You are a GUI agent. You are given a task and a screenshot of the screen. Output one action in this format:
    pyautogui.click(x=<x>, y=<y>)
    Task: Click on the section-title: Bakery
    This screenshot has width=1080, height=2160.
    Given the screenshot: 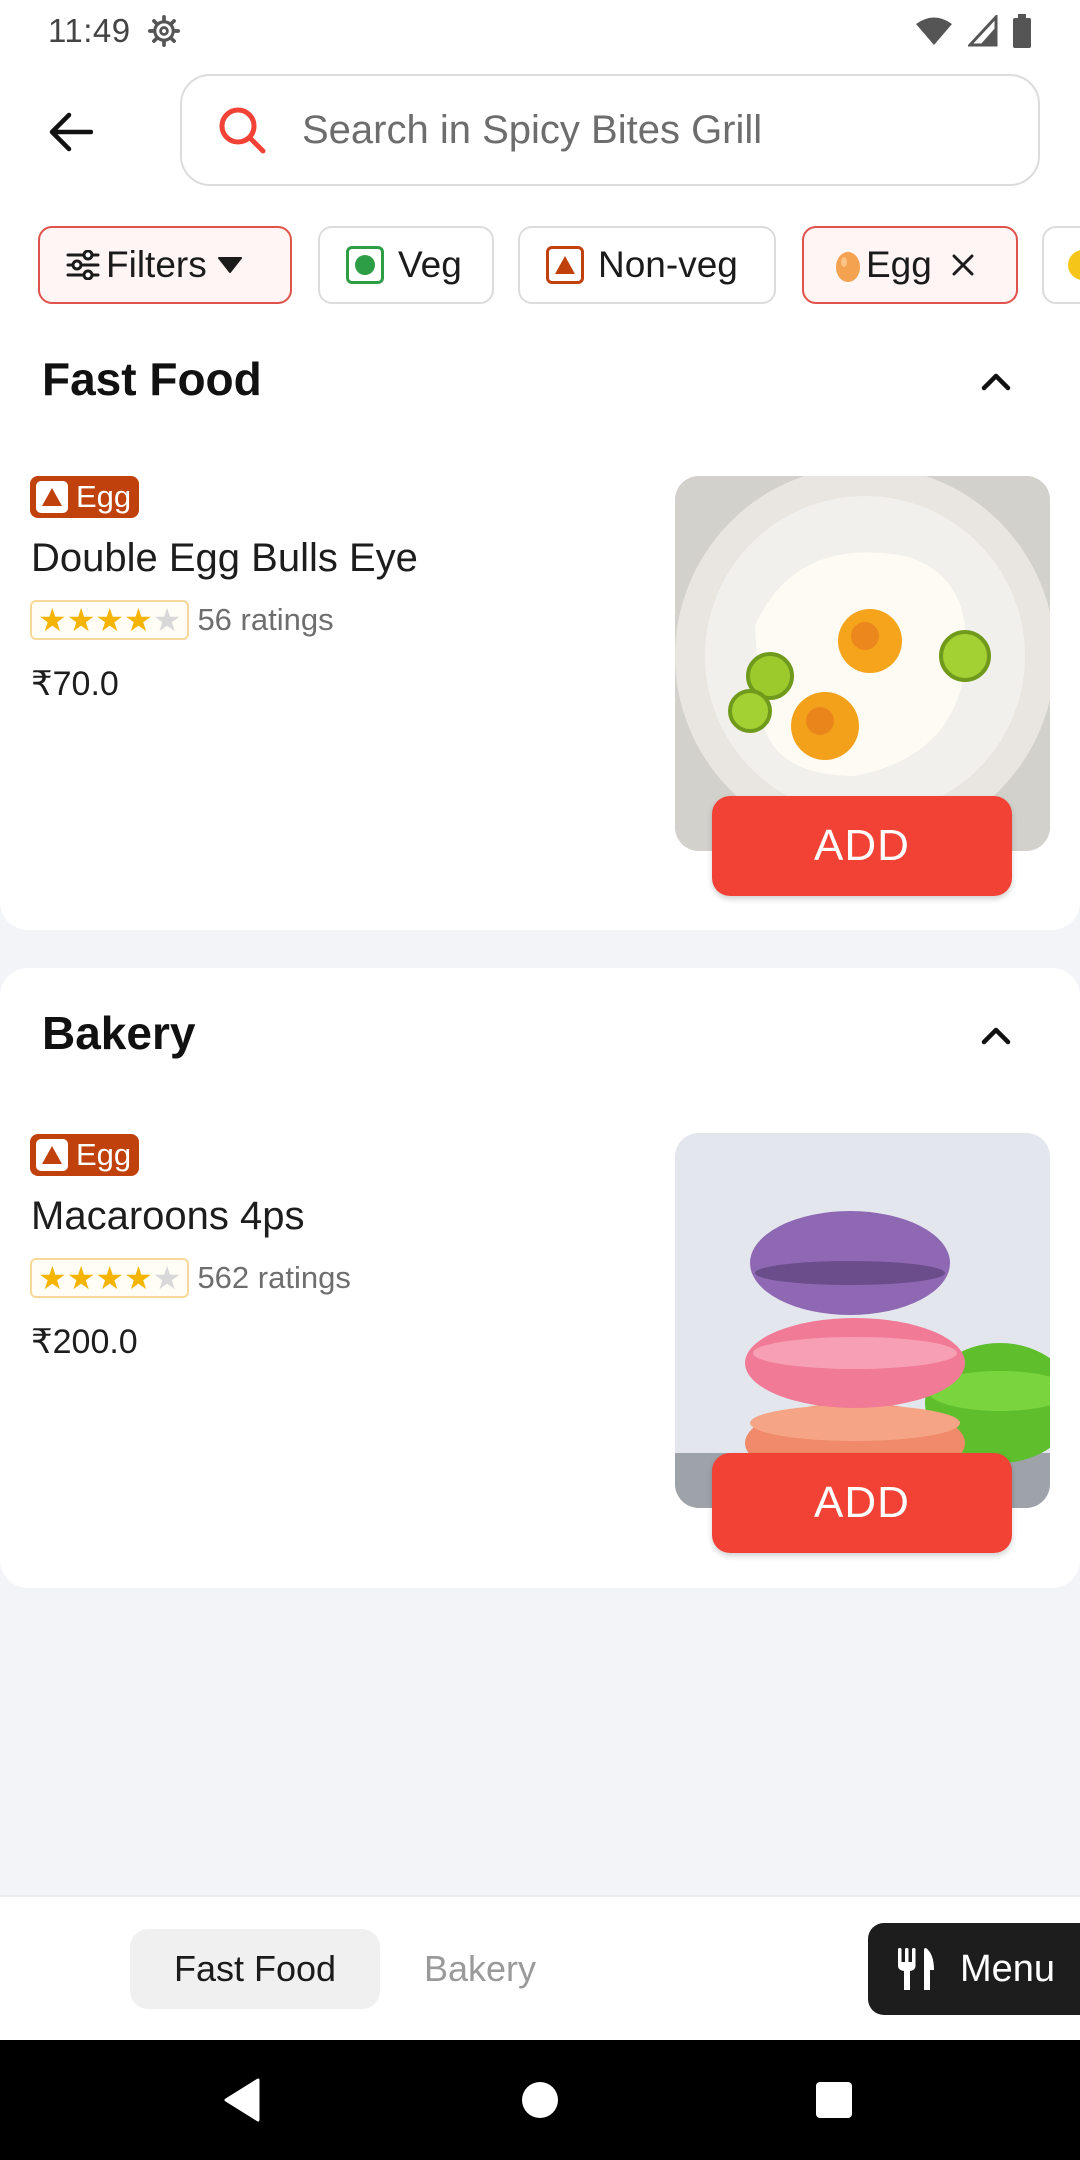 What is the action you would take?
    pyautogui.click(x=119, y=1033)
    